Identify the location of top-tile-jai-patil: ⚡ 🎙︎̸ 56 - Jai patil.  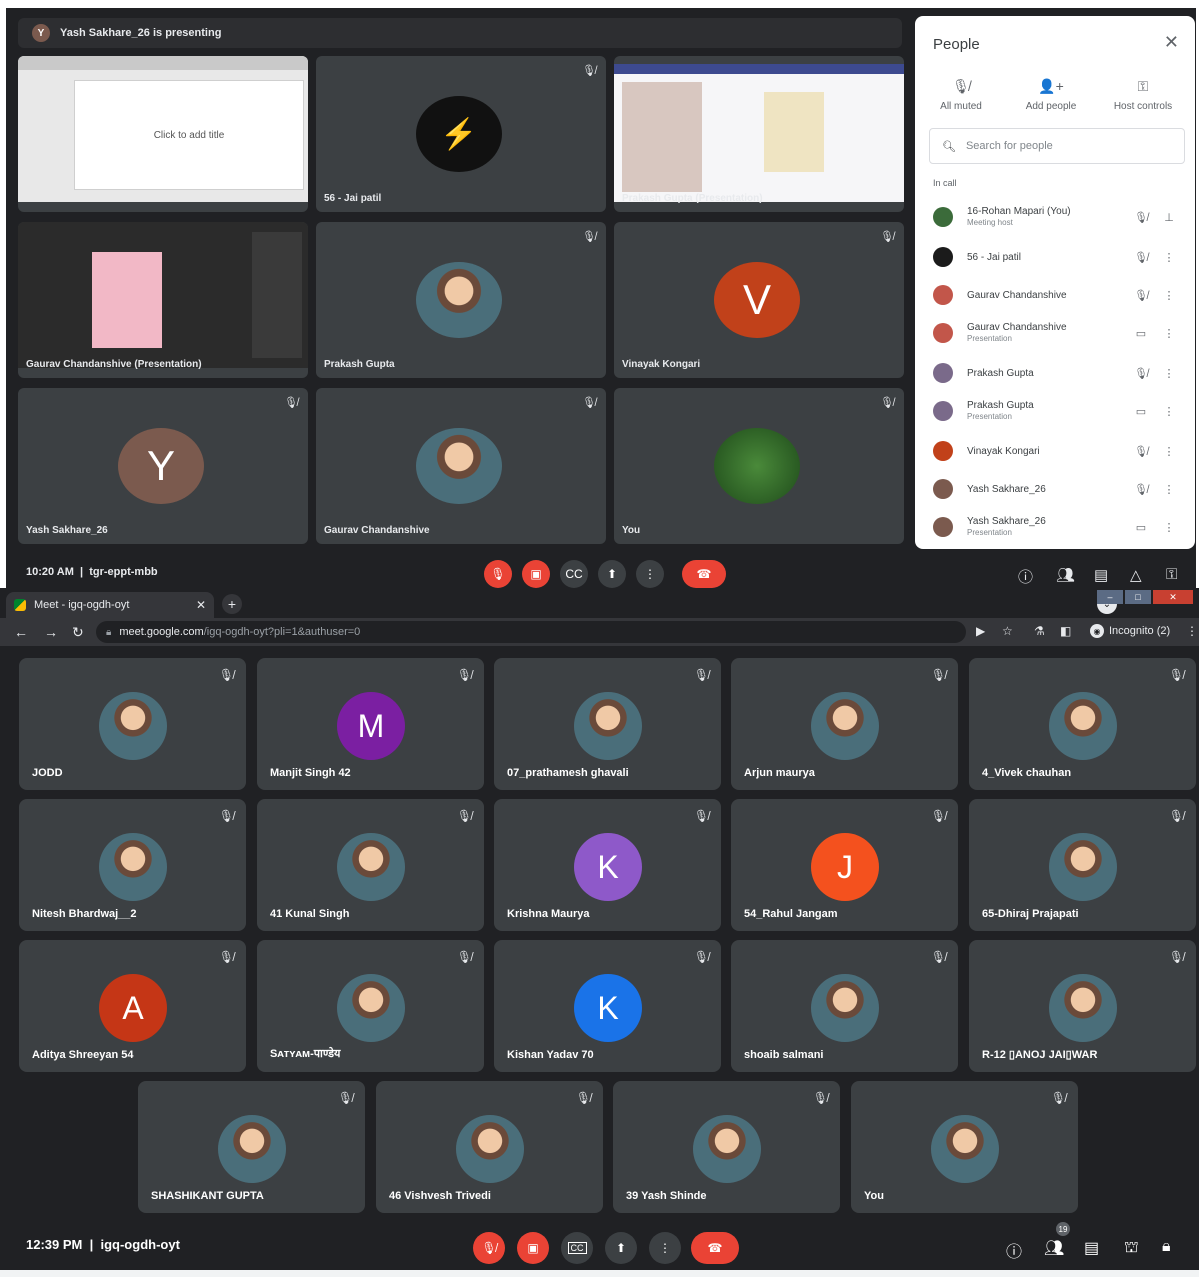
(461, 134).